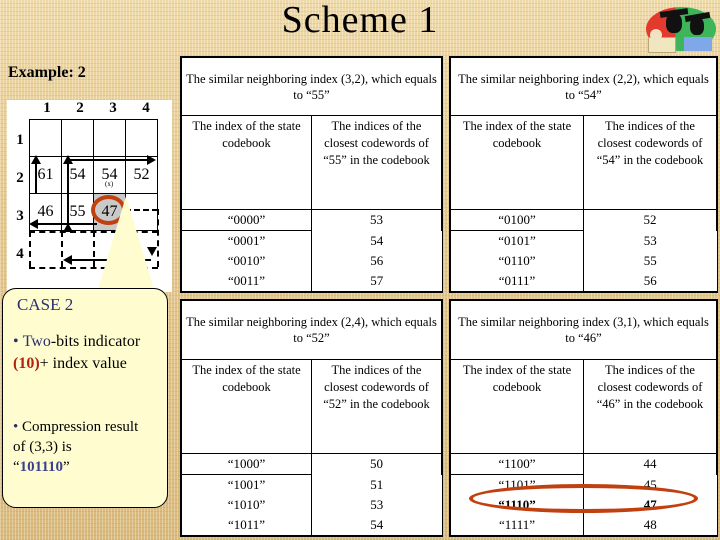 The image size is (720, 540). What do you see at coordinates (246, 240) in the screenshot?
I see `row-index: “0001”` at bounding box center [246, 240].